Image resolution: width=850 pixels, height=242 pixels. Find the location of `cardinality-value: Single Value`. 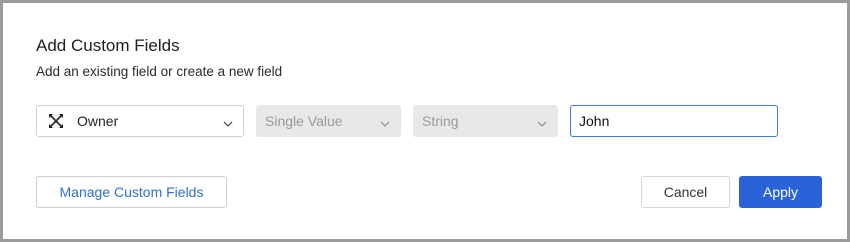

cardinality-value: Single Value is located at coordinates (304, 121).